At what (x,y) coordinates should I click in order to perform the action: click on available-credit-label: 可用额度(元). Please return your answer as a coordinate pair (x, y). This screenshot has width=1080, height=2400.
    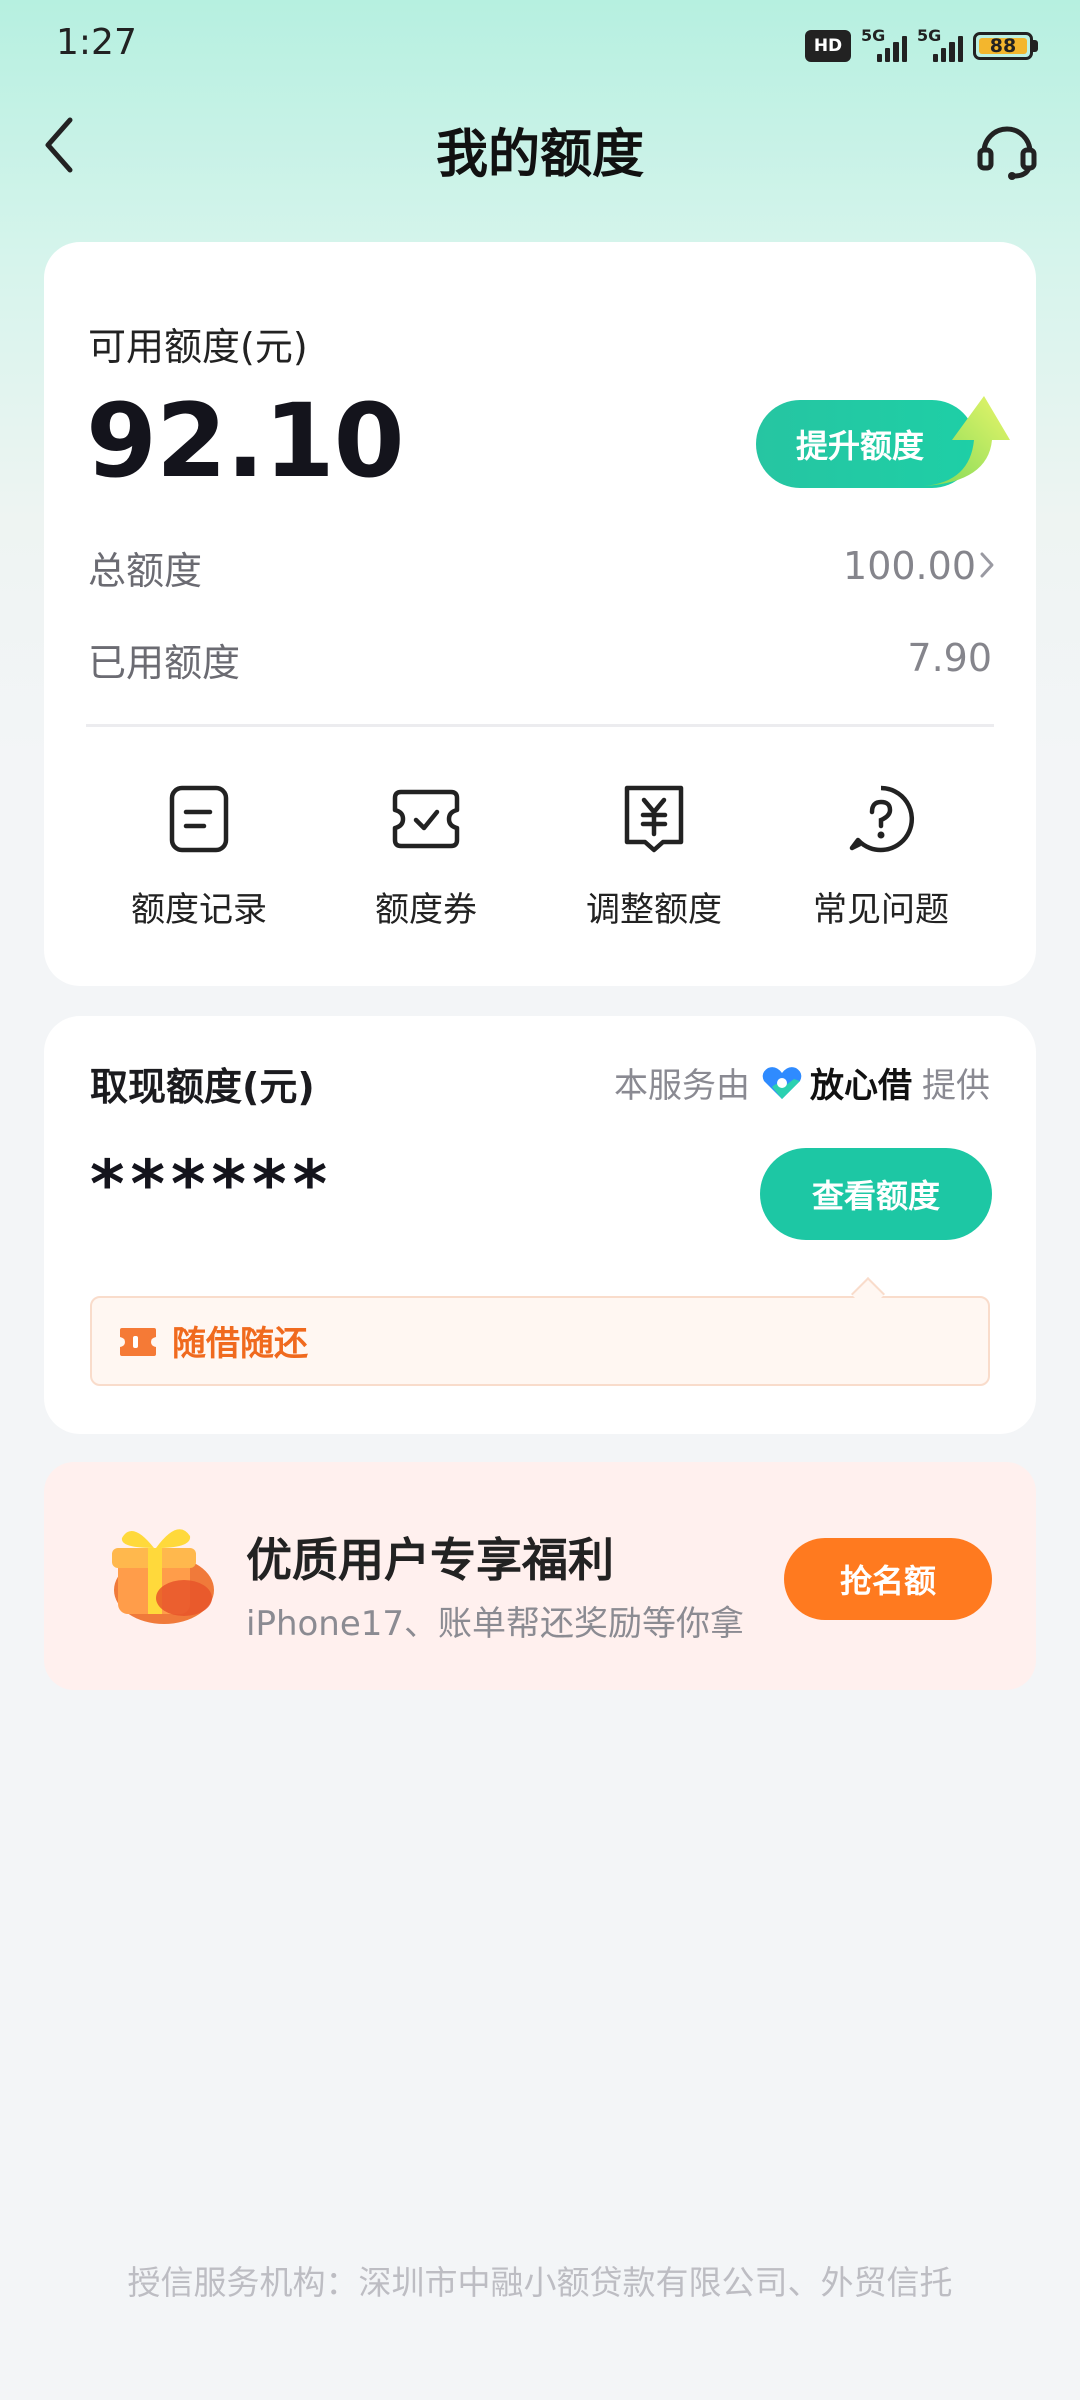
    Looking at the image, I should click on (198, 347).